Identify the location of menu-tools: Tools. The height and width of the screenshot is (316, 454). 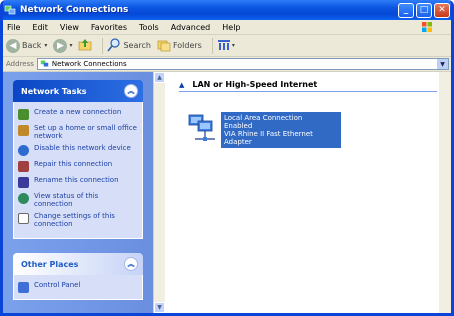
(149, 27).